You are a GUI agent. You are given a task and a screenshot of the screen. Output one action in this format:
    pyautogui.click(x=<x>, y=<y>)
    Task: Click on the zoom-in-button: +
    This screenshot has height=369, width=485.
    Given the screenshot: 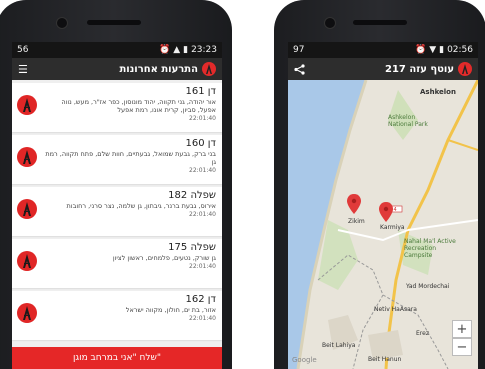 What is the action you would take?
    pyautogui.click(x=462, y=329)
    